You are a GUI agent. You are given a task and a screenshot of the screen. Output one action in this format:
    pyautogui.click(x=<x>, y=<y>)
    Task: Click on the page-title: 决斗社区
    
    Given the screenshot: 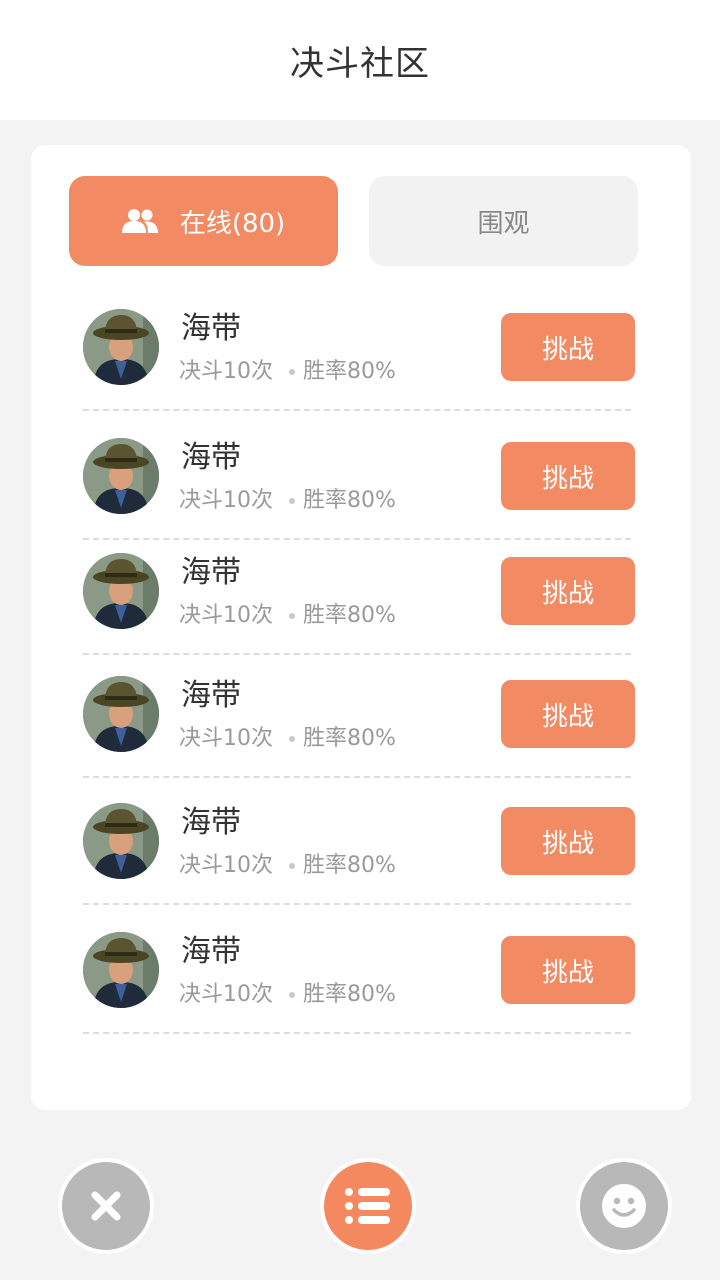 What is the action you would take?
    pyautogui.click(x=360, y=63)
    